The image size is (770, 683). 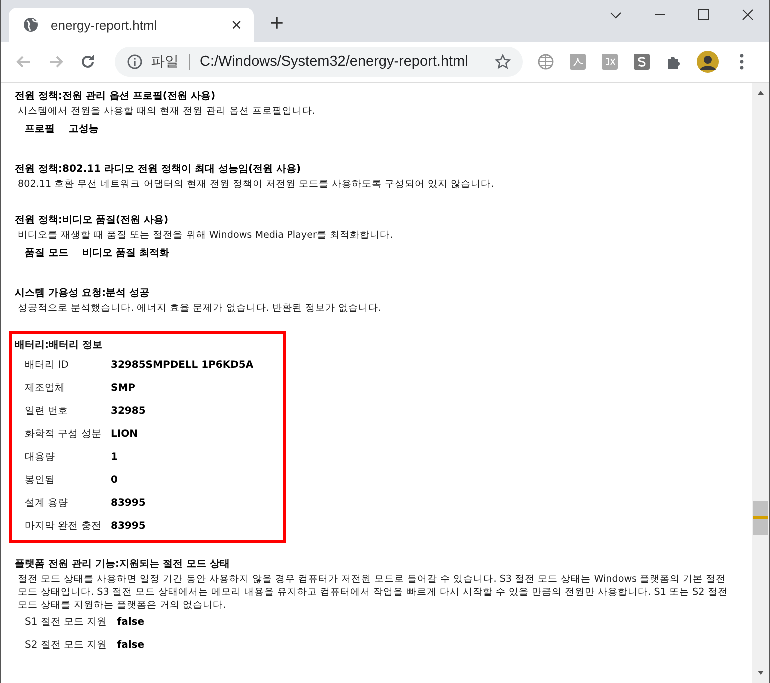 What do you see at coordinates (84, 130) in the screenshot?
I see `field-value: 고성능` at bounding box center [84, 130].